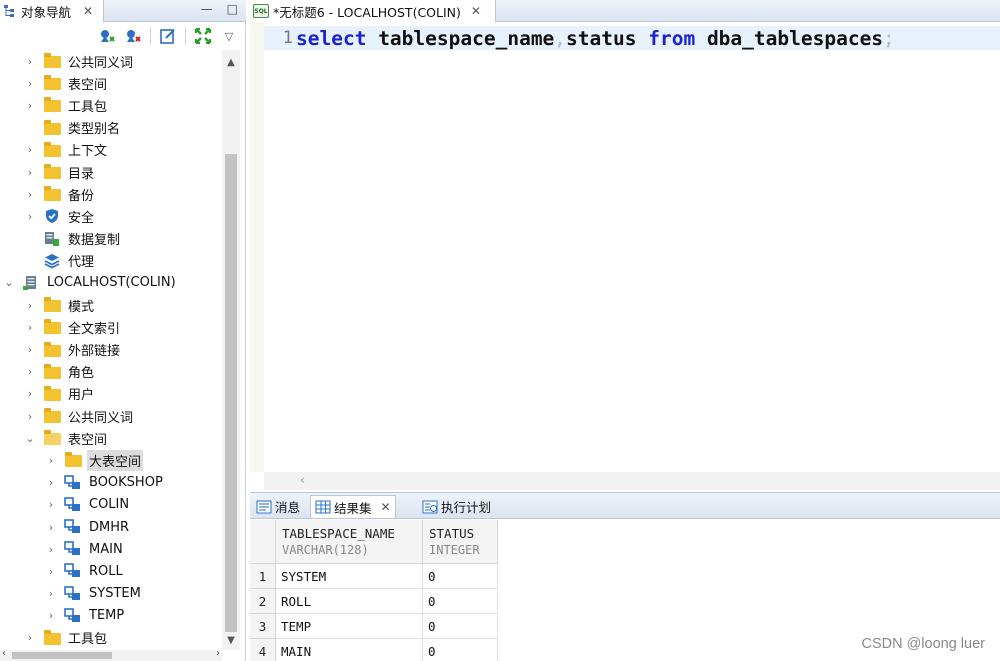 Image resolution: width=1000 pixels, height=661 pixels. I want to click on tree-node: ⌄ LOCALHOST(COLIN), so click(111, 283).